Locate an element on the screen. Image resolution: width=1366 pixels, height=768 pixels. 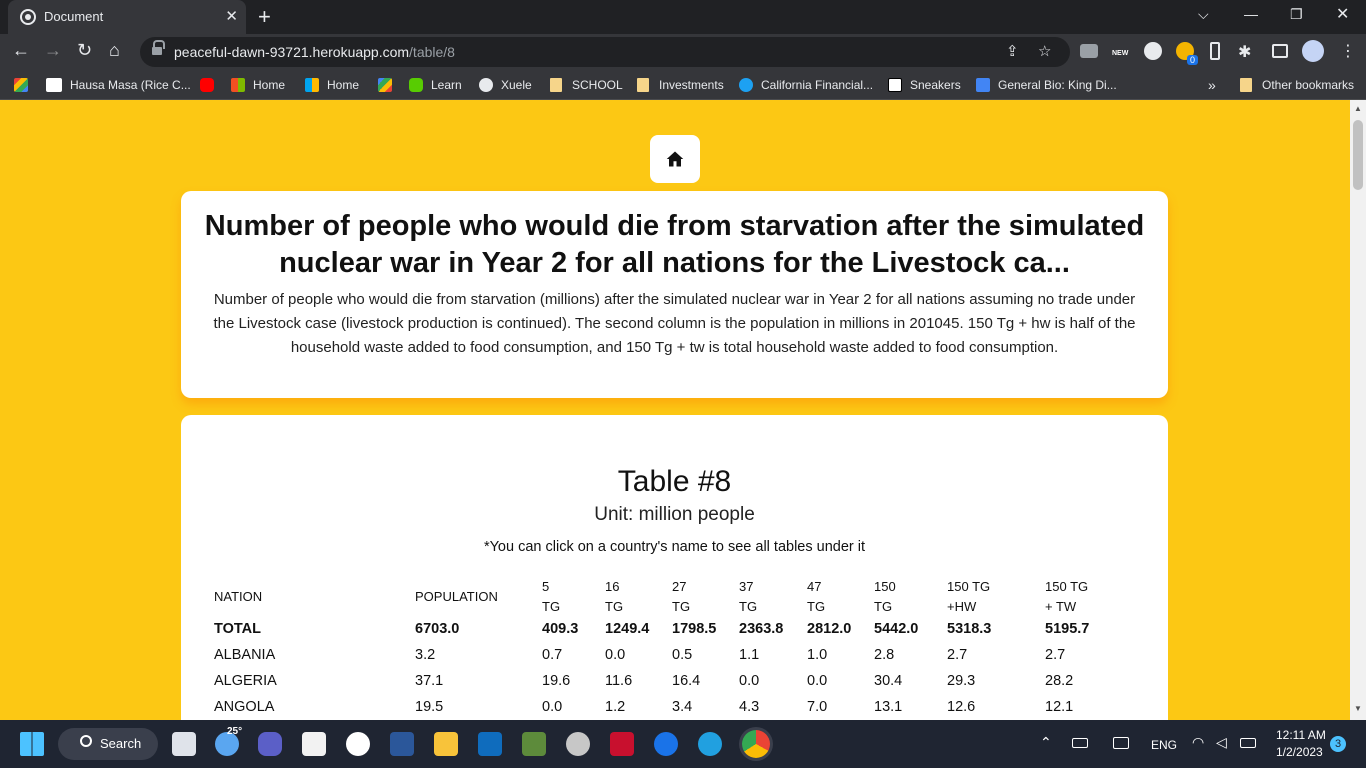
help-icon is located at coordinates (666, 744).